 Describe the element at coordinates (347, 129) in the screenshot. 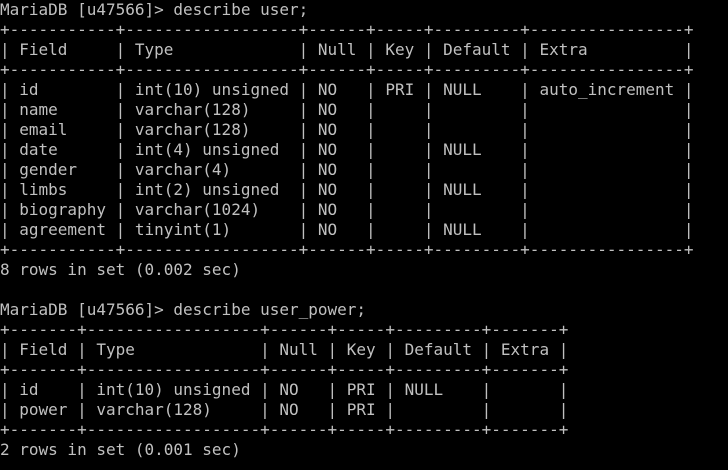

I see `table-row: | email | varchar(128) | NO | | | |` at that location.